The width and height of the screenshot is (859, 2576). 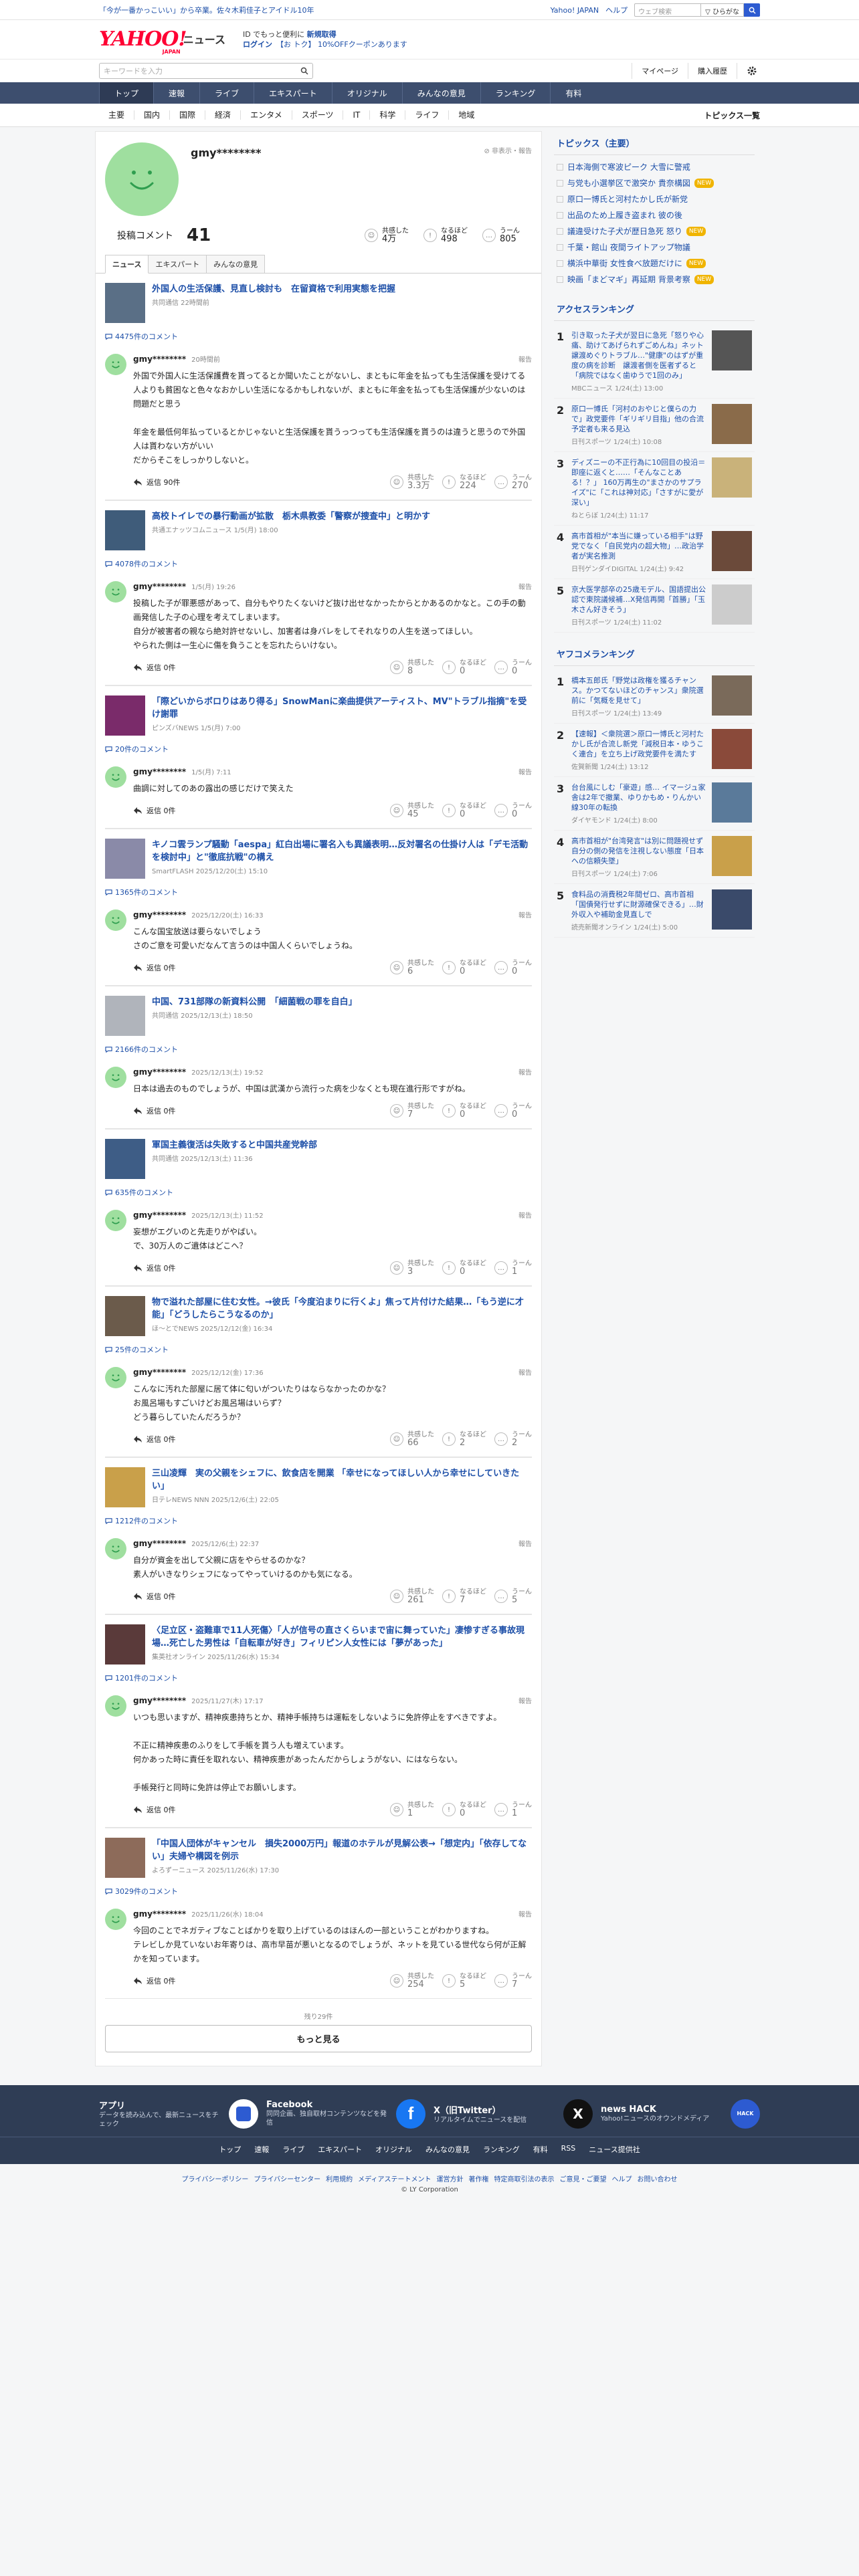 What do you see at coordinates (117, 115) in the screenshot?
I see `cat-main: 主要` at bounding box center [117, 115].